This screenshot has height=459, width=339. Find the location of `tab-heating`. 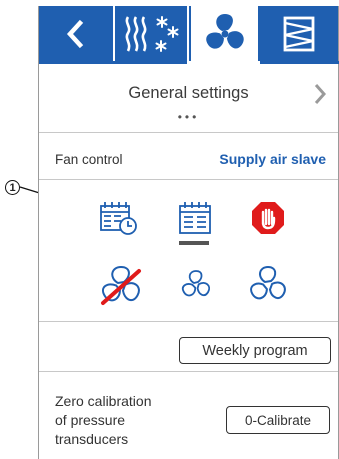

tab-heating is located at coordinates (152, 33).